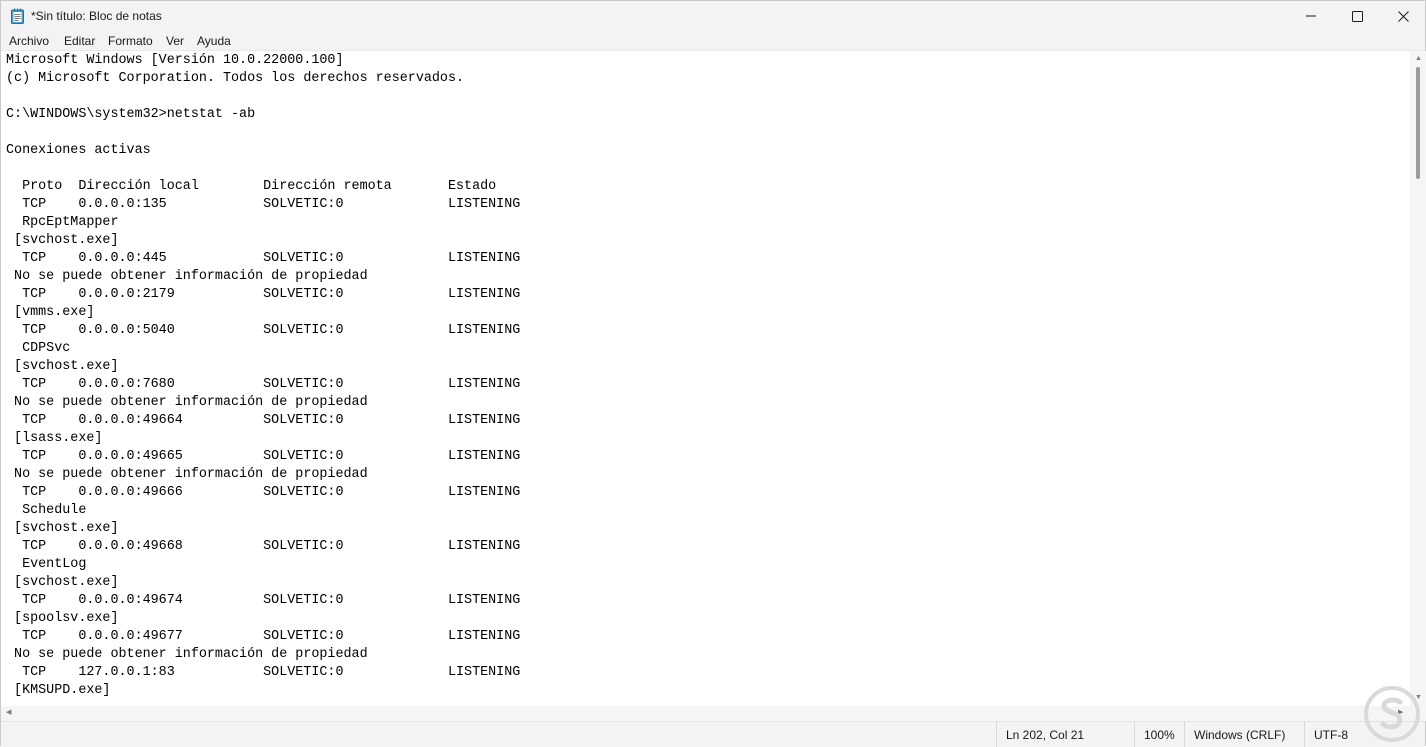 The height and width of the screenshot is (747, 1426). I want to click on close-button, so click(1403, 16).